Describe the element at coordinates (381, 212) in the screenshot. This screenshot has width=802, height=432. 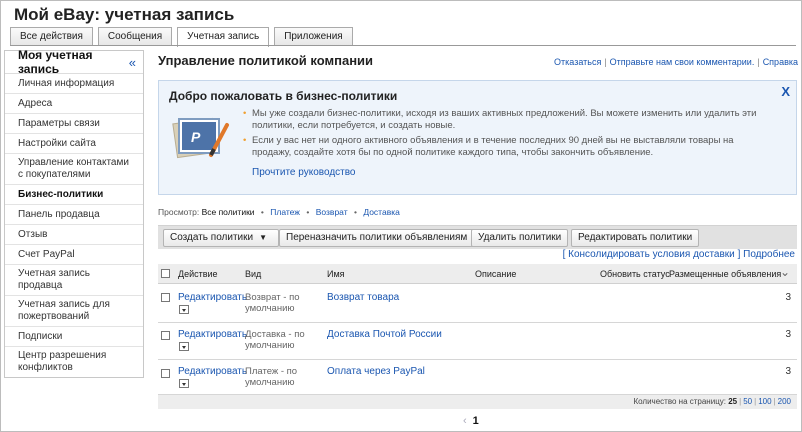
I see `filter-shipping-link: Доставка` at that location.